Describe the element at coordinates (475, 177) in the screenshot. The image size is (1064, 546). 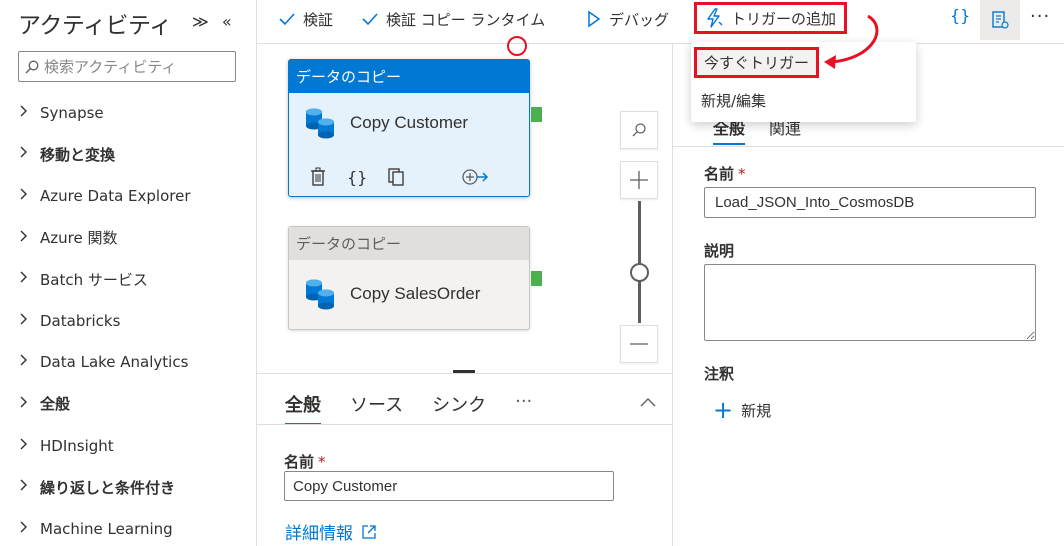
I see `add-output-icon` at that location.